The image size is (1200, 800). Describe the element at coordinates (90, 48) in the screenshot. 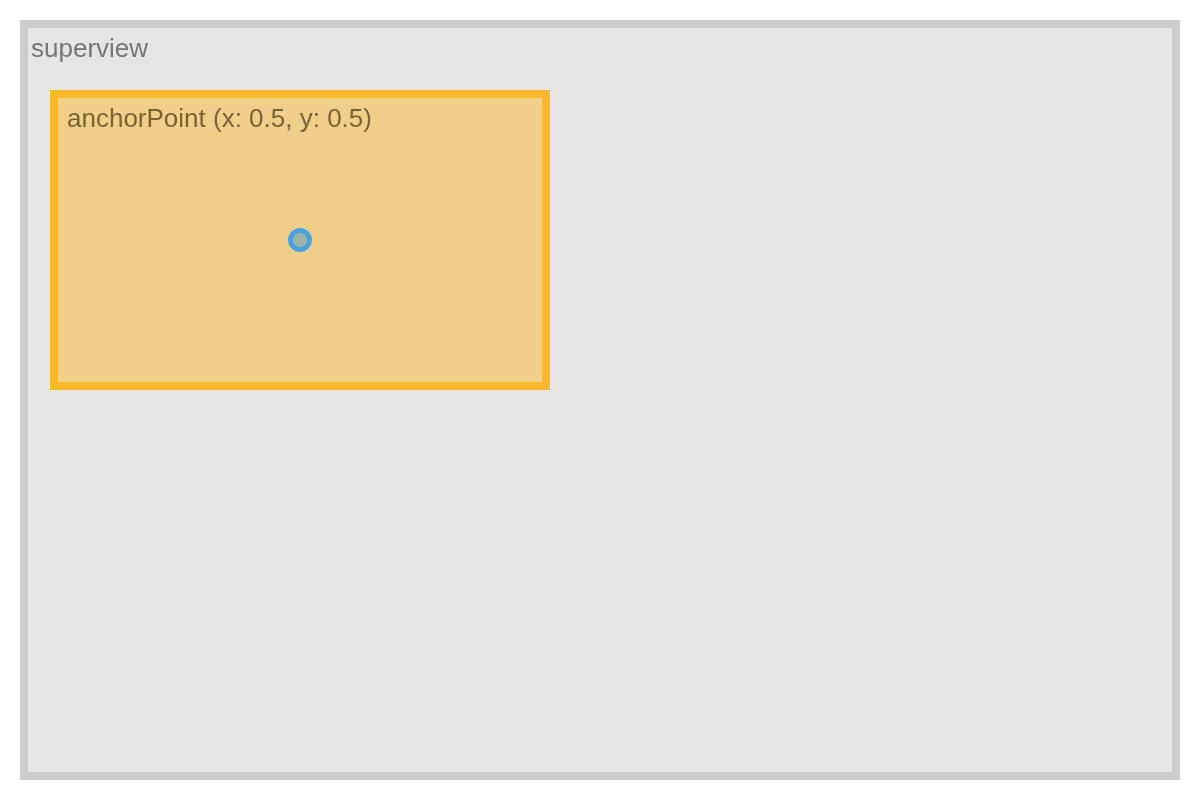

I see `superview-label: superview` at that location.